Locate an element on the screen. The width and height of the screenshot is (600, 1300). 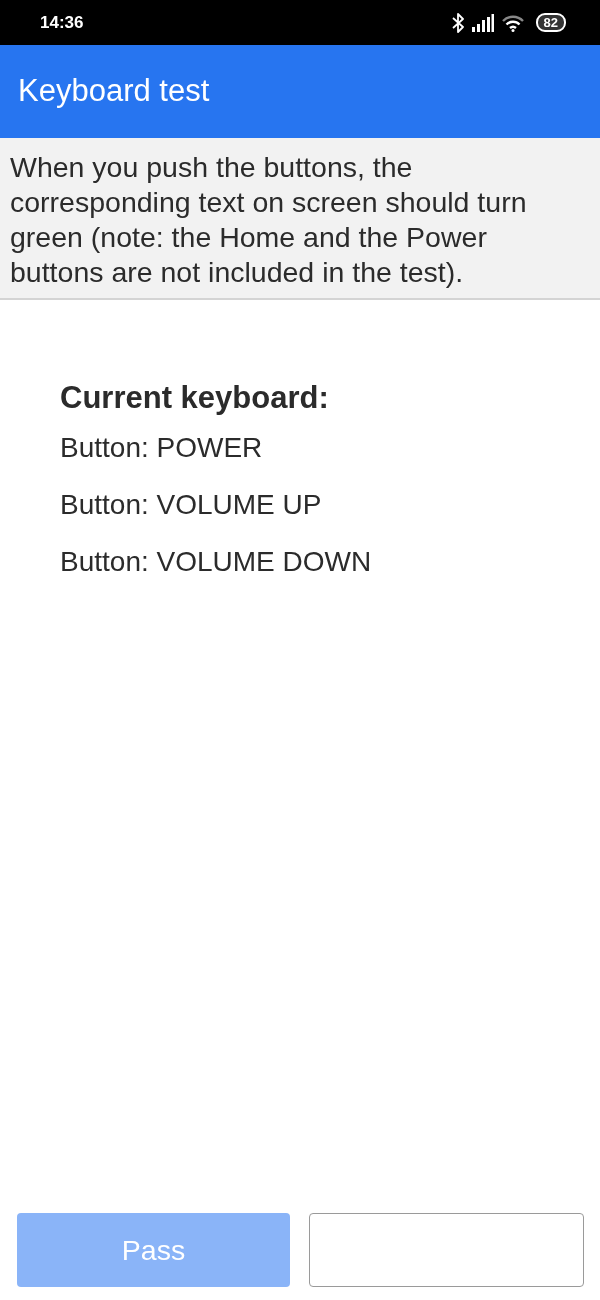
wifi-icon is located at coordinates (512, 22).